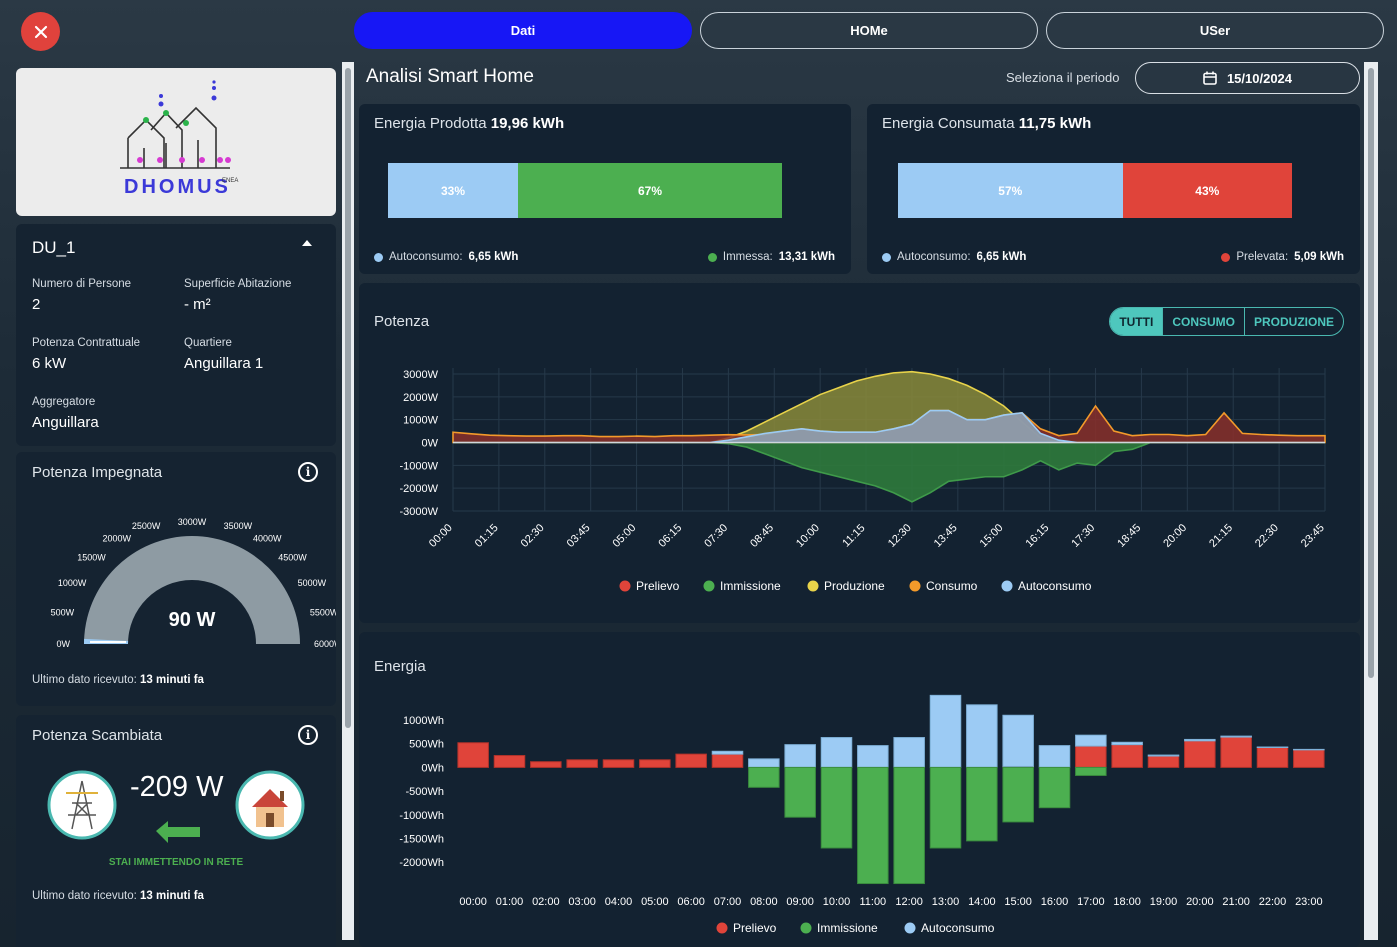  Describe the element at coordinates (982, 902) in the screenshot. I see `x-tick-label: 14:00` at that location.